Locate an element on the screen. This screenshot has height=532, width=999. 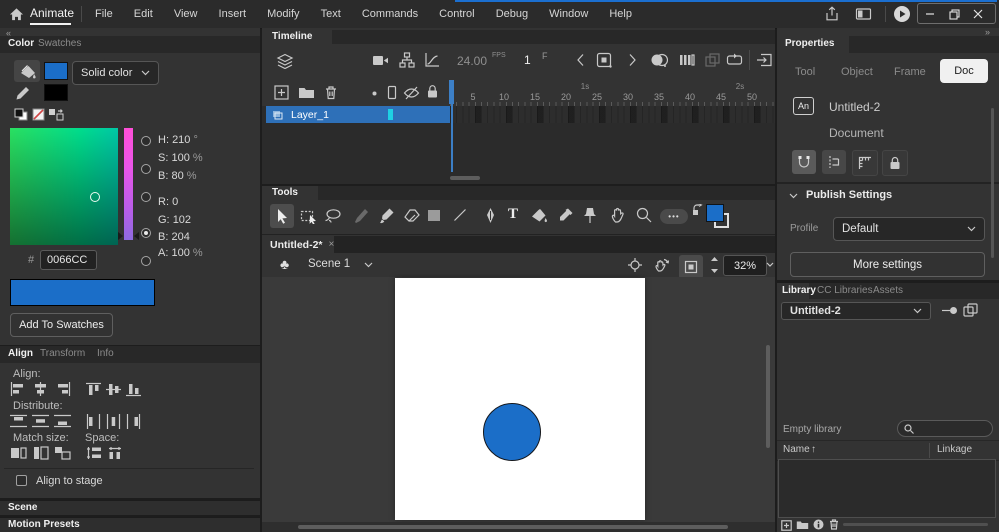
edit-symbols-icon: ♣ is located at coordinates (284, 264).